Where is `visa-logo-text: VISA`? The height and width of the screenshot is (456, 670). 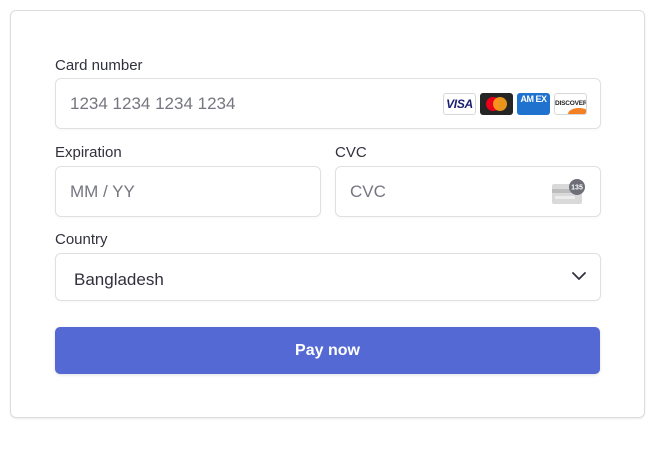 visa-logo-text: VISA is located at coordinates (459, 104).